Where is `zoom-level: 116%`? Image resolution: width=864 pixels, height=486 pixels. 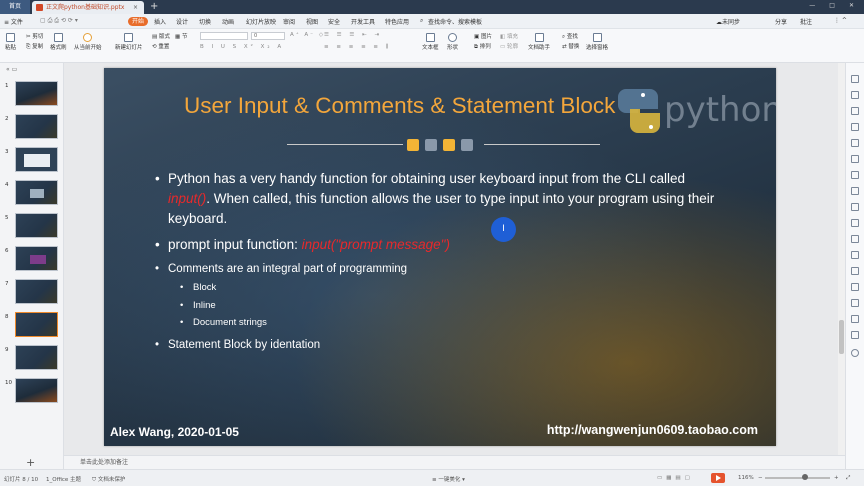 zoom-level: 116% is located at coordinates (746, 478).